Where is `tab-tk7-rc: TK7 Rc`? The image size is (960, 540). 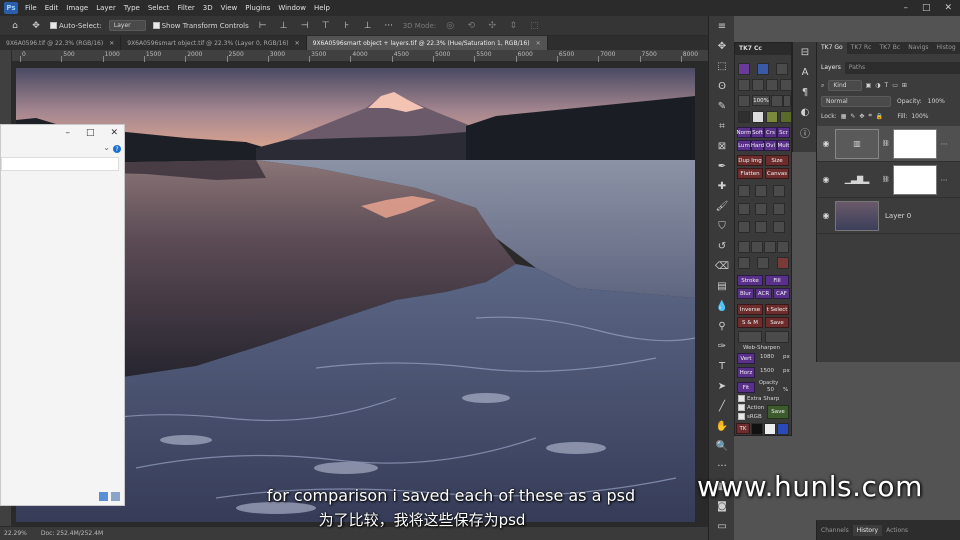
tab-tk7-rc: TK7 Rc is located at coordinates (861, 48).